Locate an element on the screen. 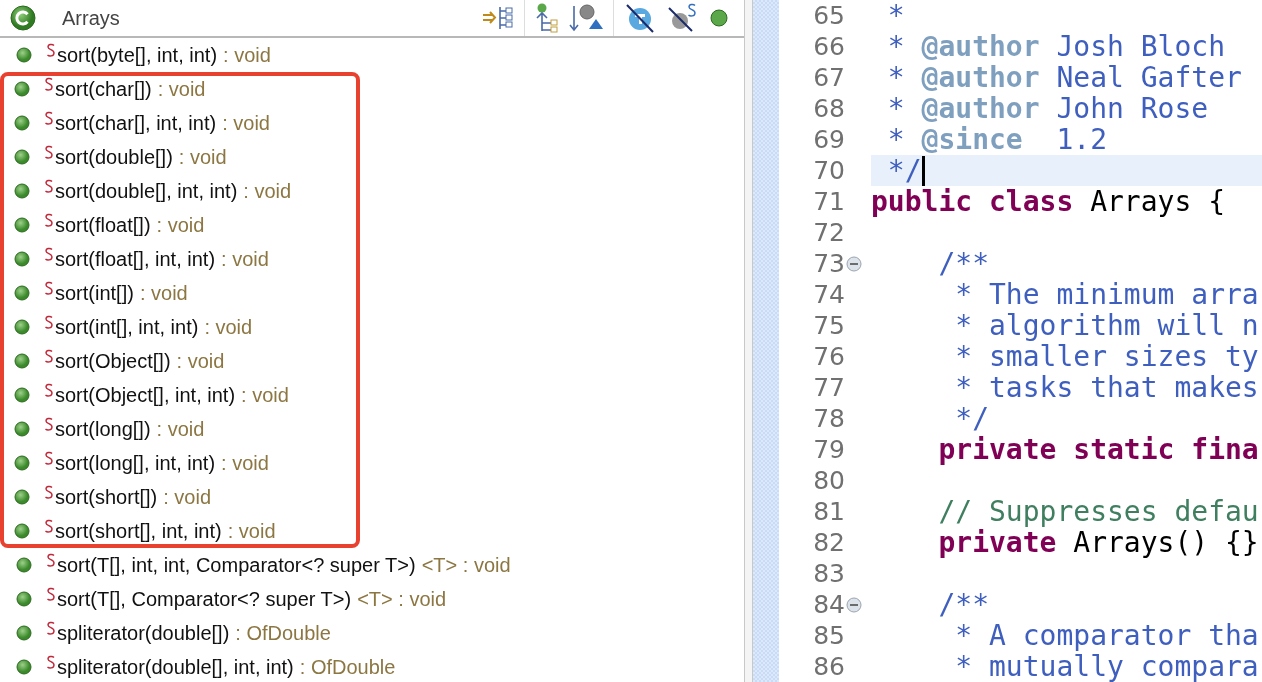 This screenshot has height=682, width=1262. keyword: private static fina is located at coordinates (1098, 449).